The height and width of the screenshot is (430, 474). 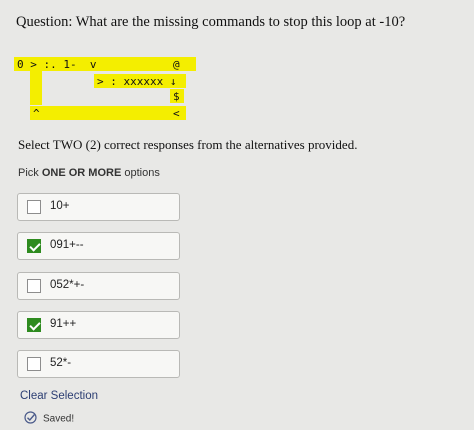 I want to click on option-1: 10+, so click(x=98, y=207).